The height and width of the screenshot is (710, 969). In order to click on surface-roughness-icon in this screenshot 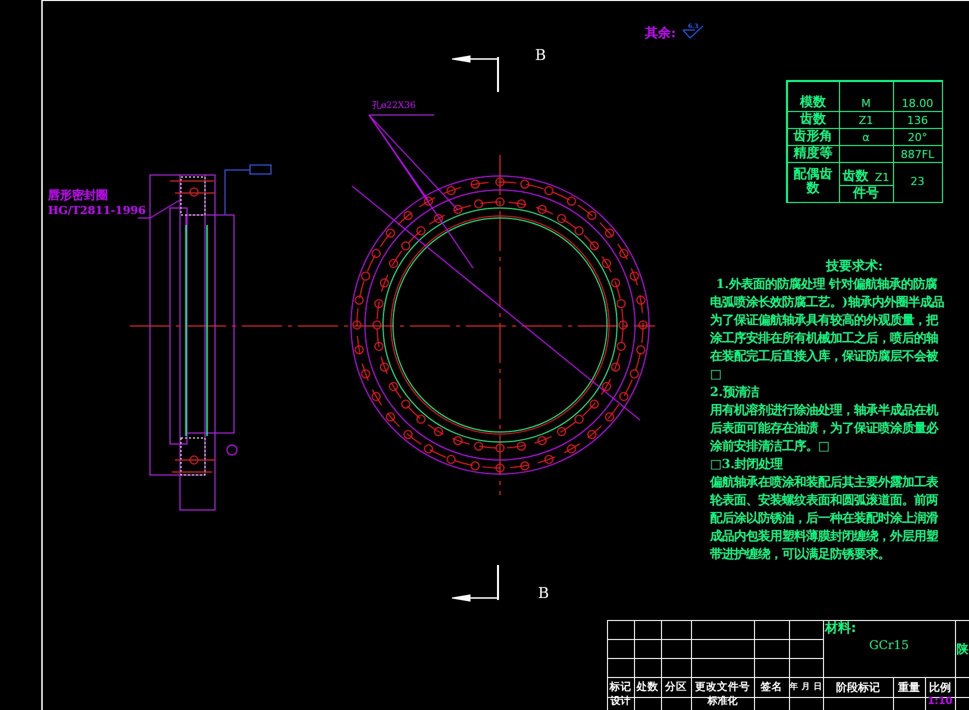, I will do `click(693, 32)`.